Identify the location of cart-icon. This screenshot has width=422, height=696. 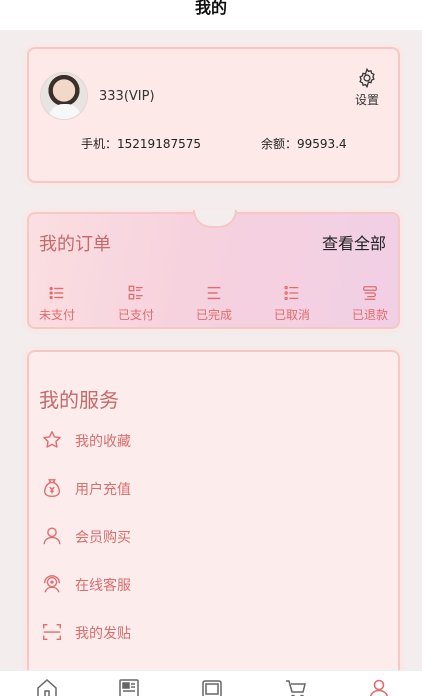
(296, 688).